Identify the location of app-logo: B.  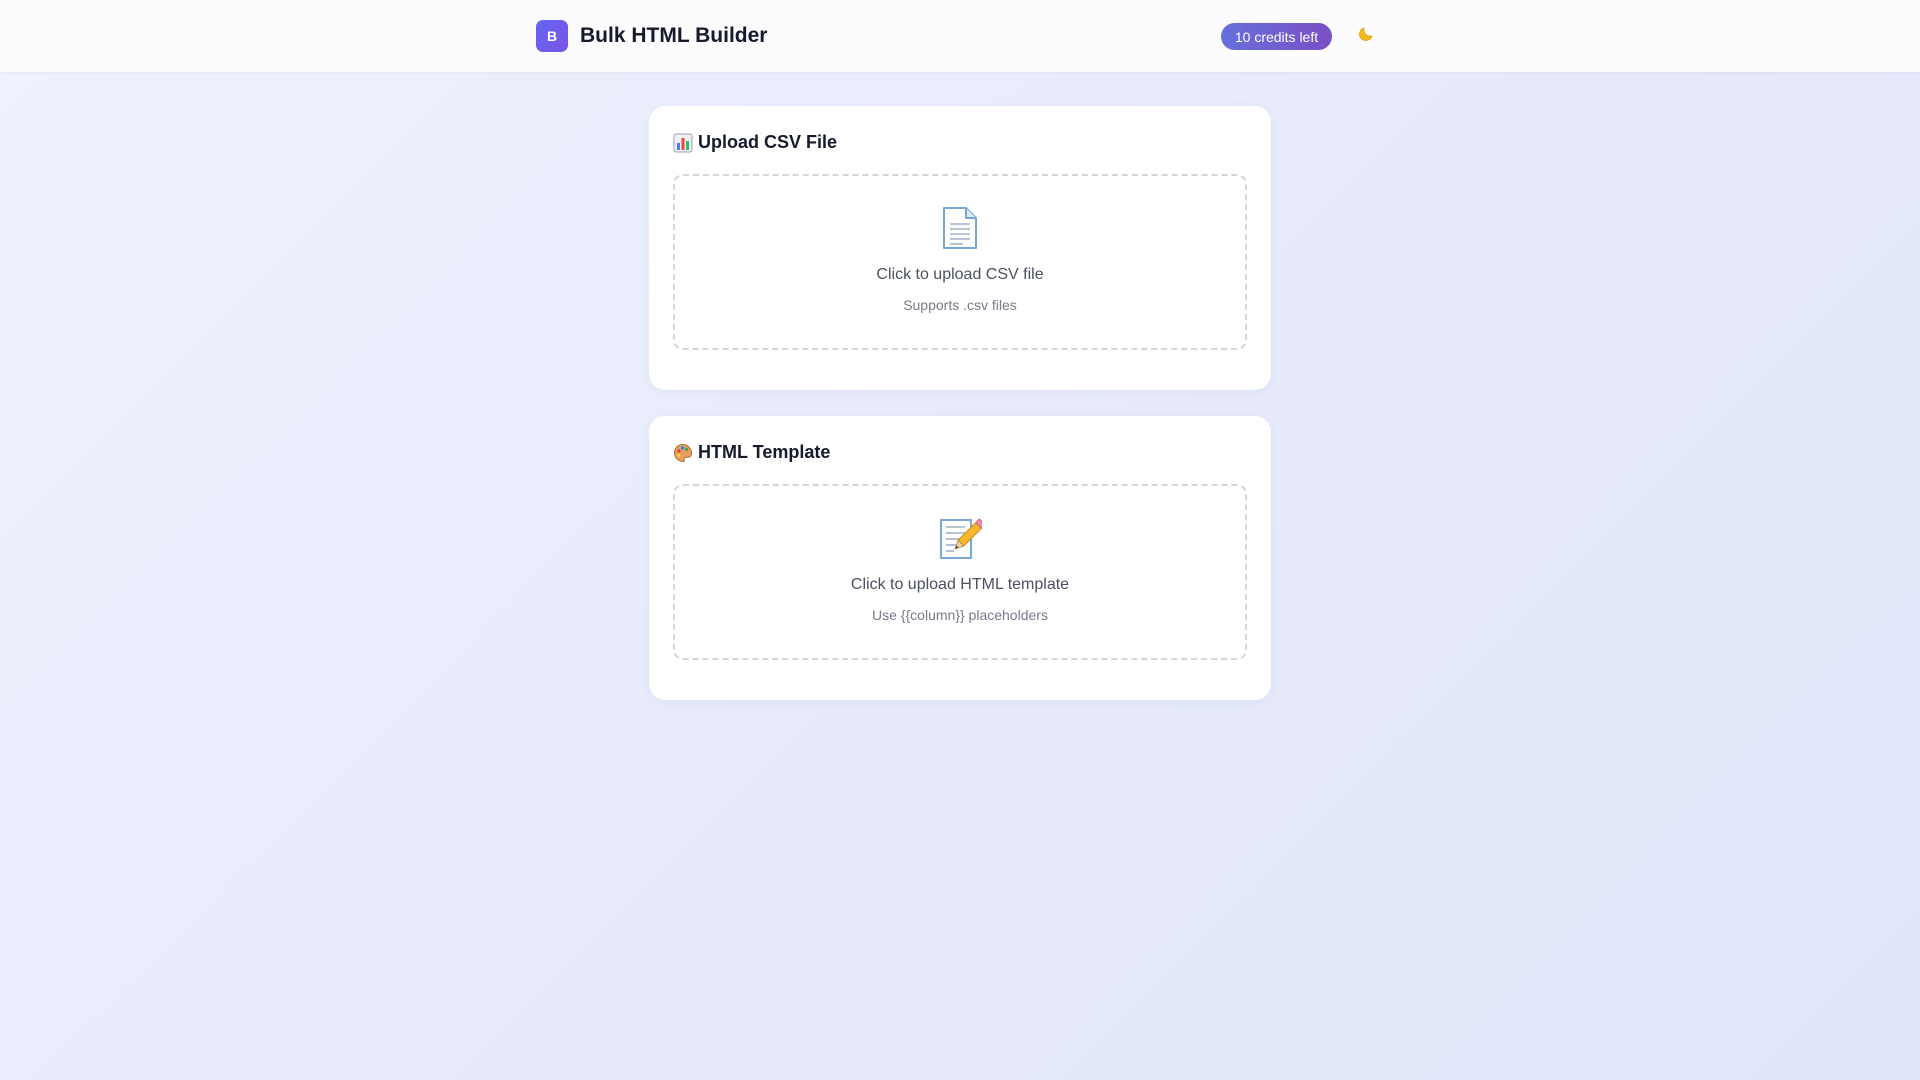
(552, 36).